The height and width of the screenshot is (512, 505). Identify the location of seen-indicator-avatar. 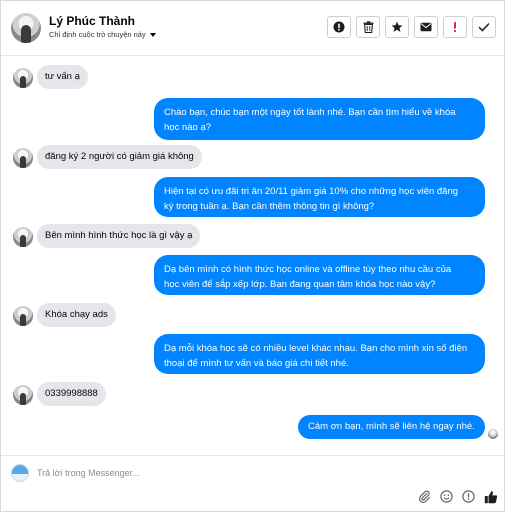
(493, 434).